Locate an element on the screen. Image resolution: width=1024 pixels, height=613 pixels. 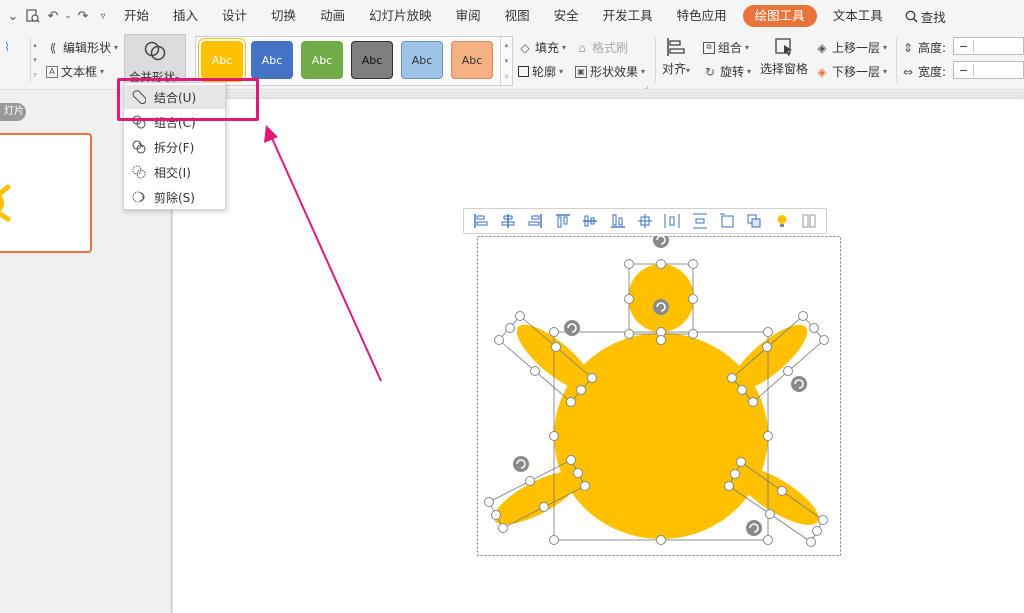
shape-gallery-edge: ⌇ is located at coordinates (7, 47).